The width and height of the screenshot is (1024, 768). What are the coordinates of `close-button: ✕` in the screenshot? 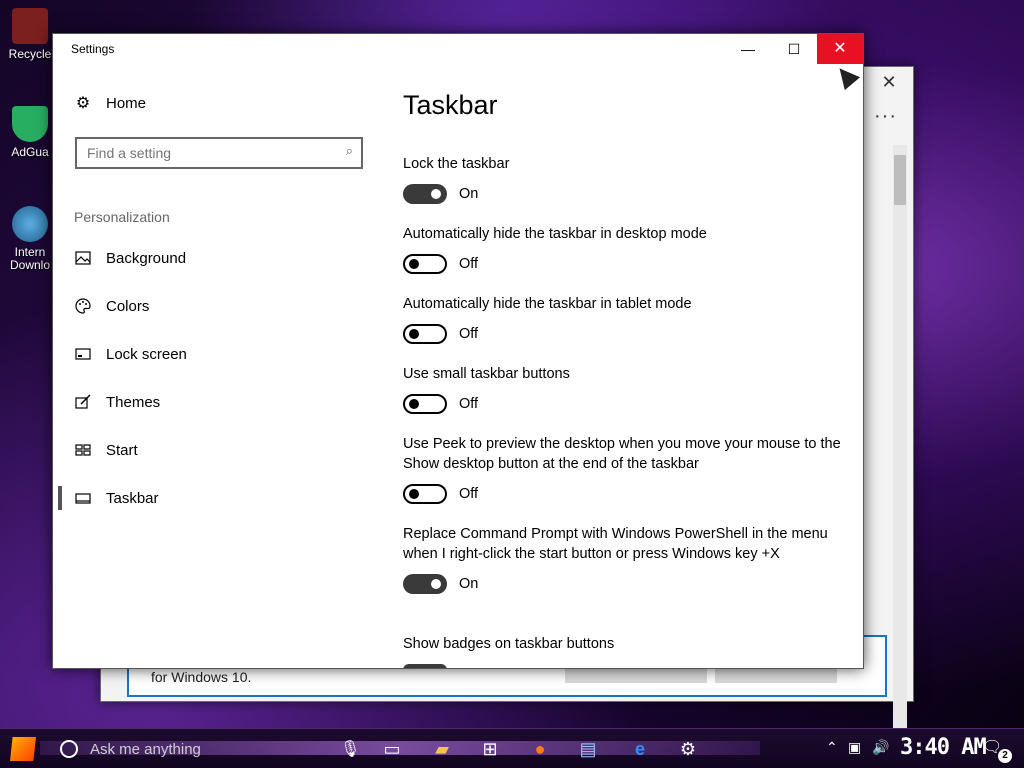 It's located at (840, 49).